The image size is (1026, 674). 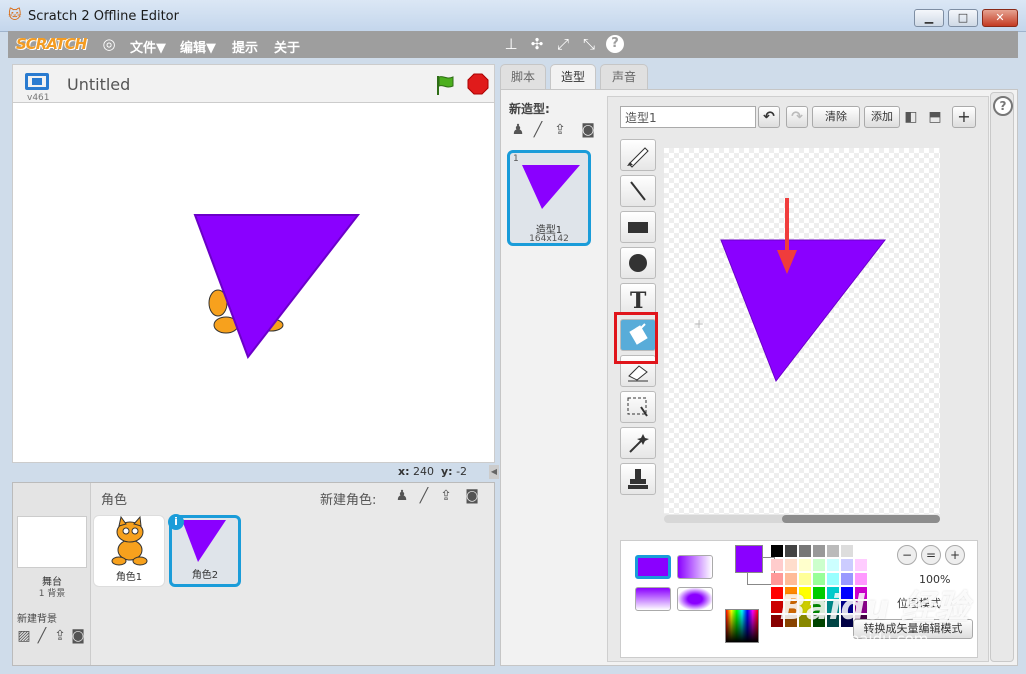 I want to click on block-help-icon: ?, so click(x=615, y=44).